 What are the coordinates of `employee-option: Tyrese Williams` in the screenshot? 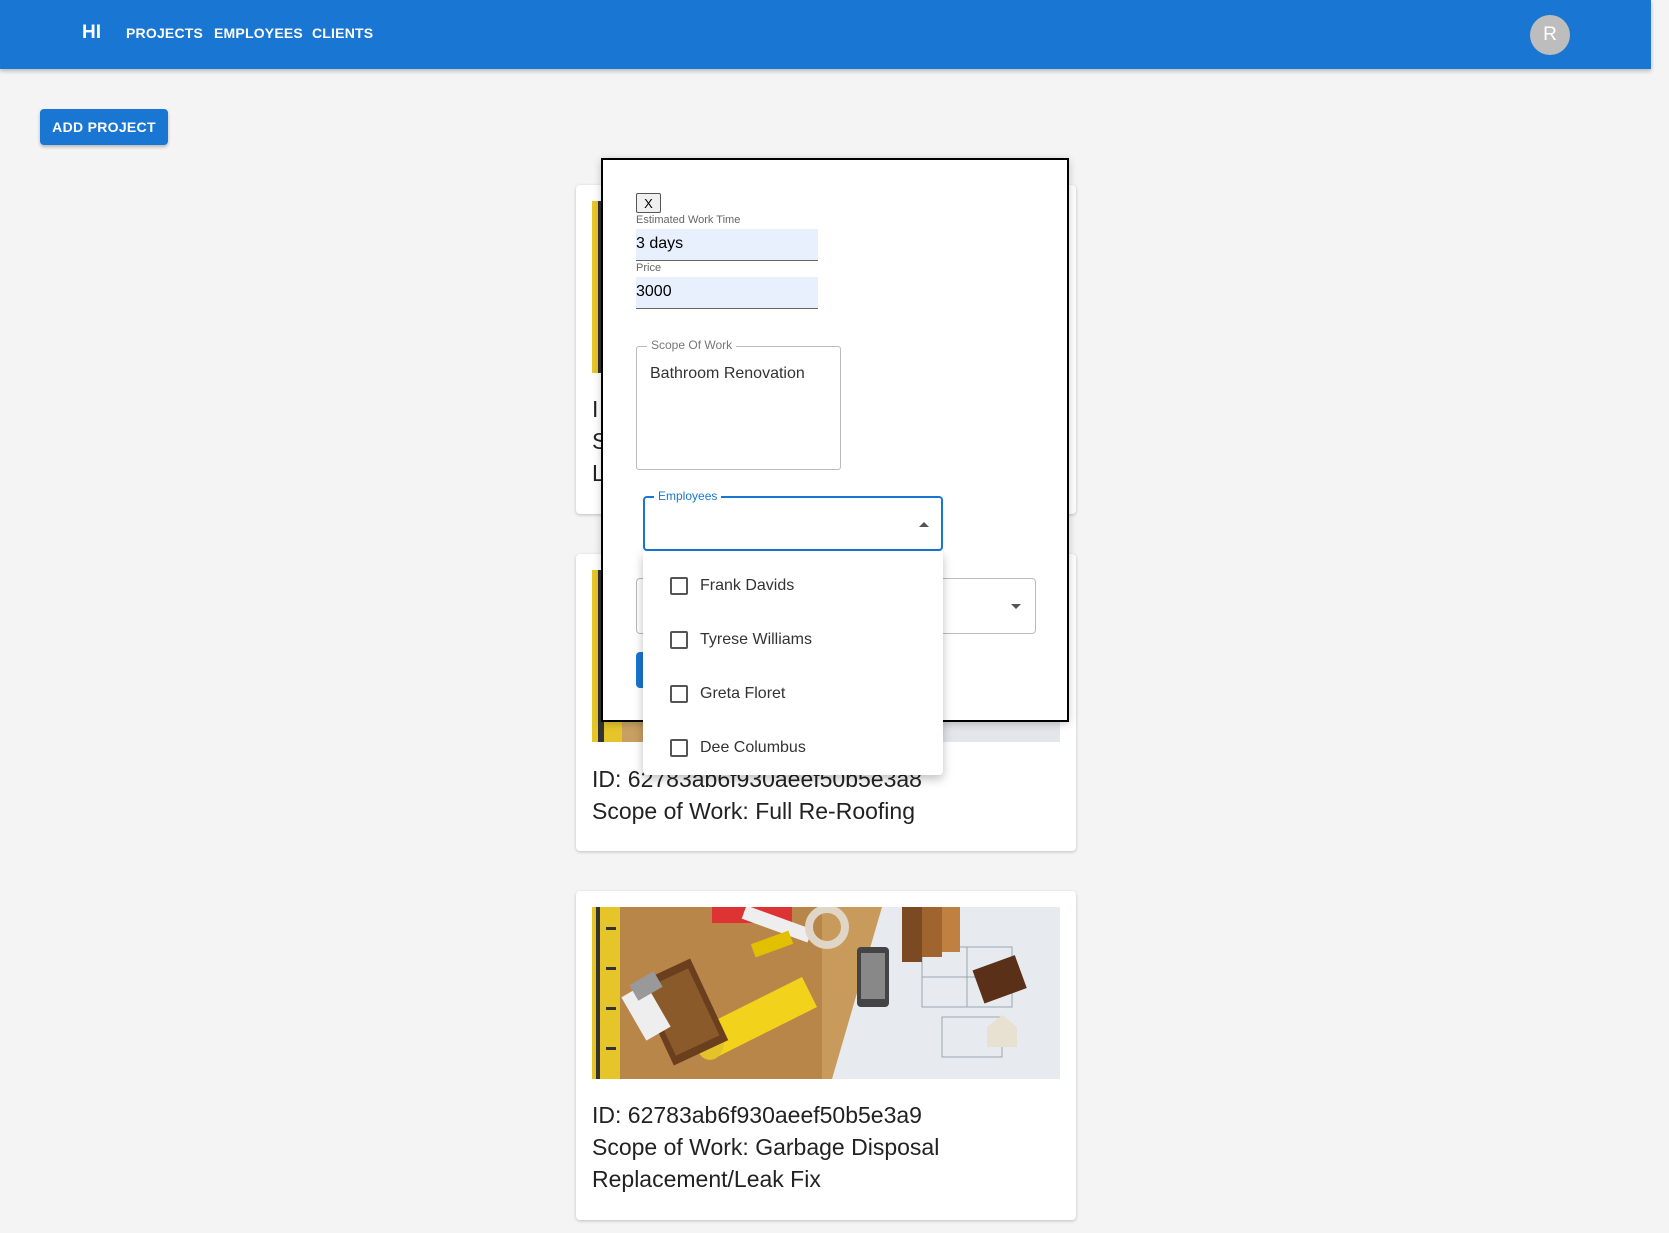 It's located at (793, 640).